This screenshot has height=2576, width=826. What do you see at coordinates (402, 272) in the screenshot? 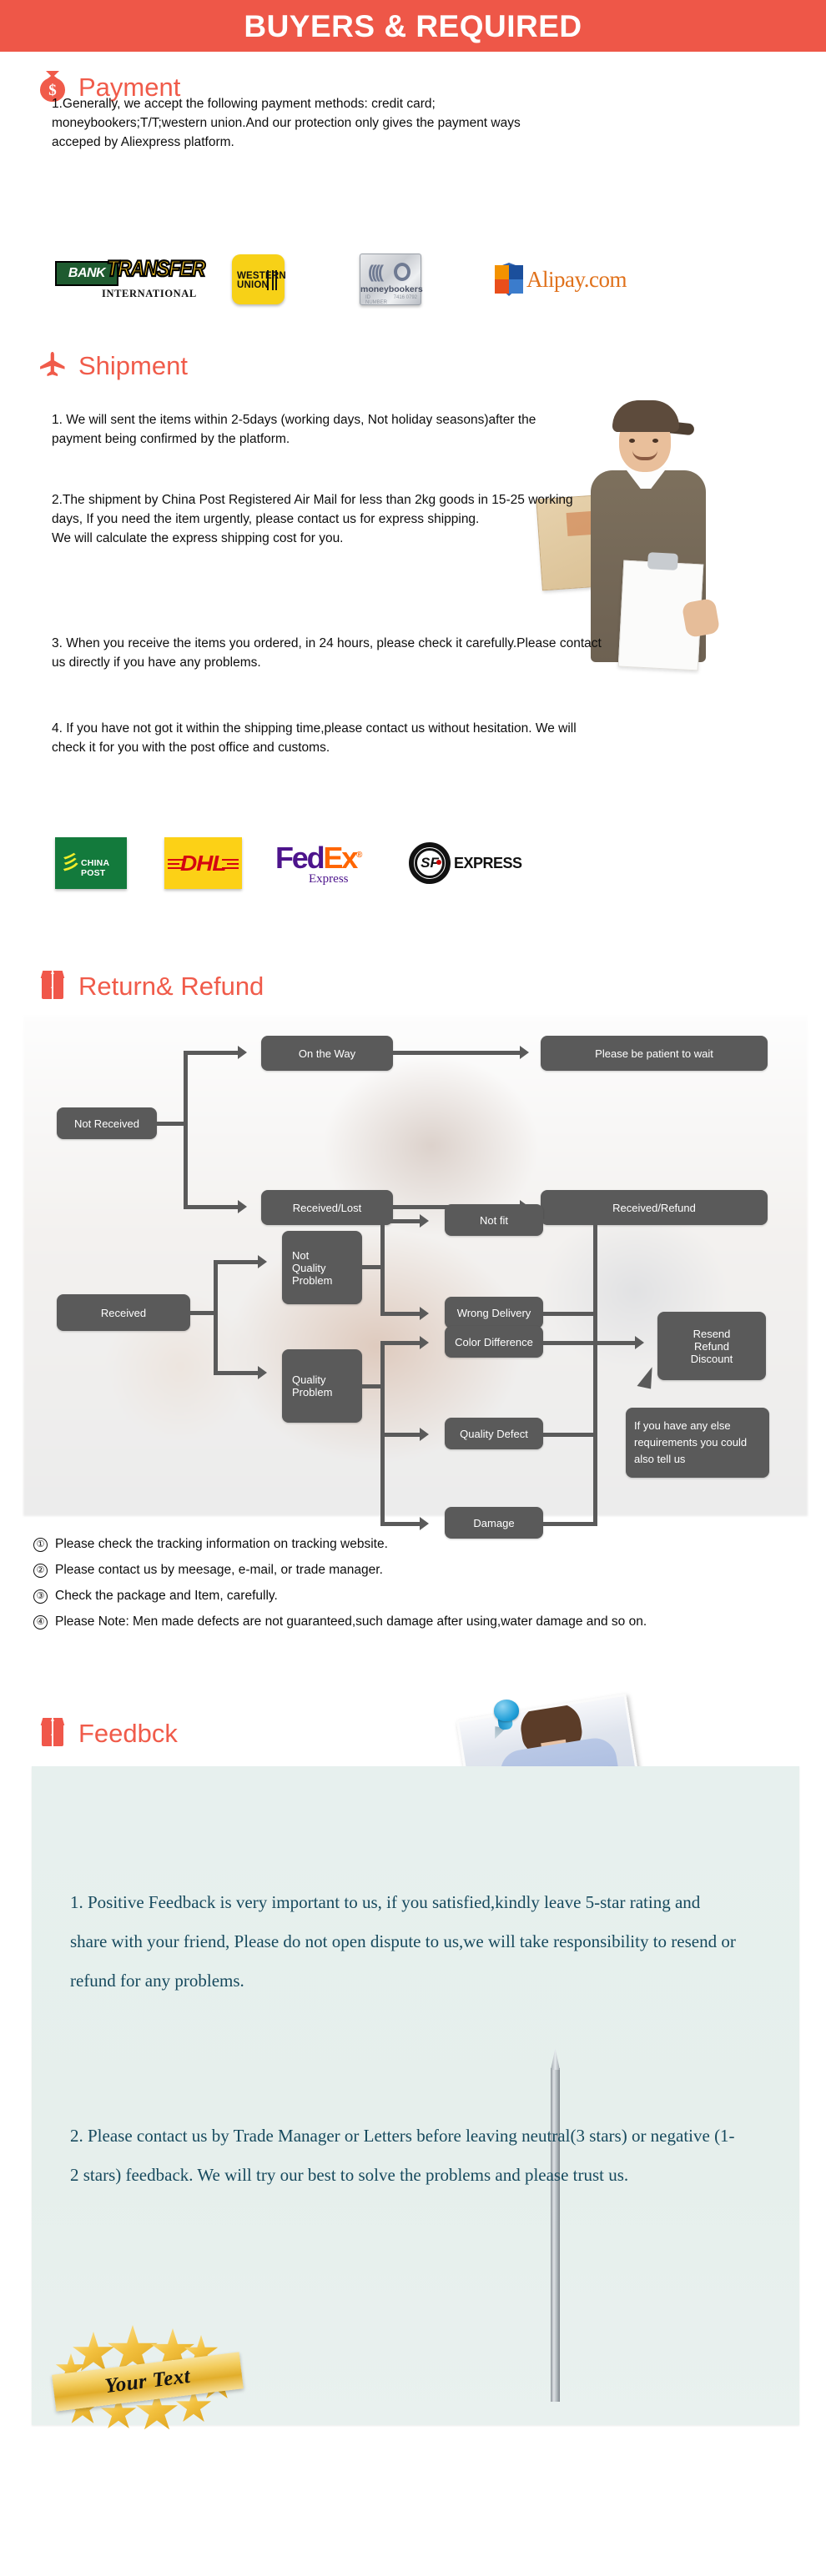
I see `moneybookers-ring-icon` at bounding box center [402, 272].